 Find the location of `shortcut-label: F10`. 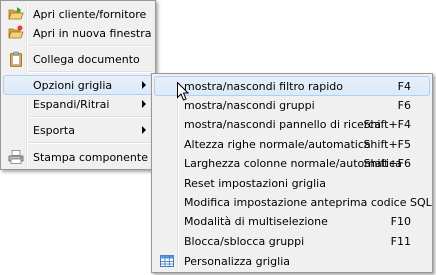

shortcut-label: F10 is located at coordinates (400, 221).